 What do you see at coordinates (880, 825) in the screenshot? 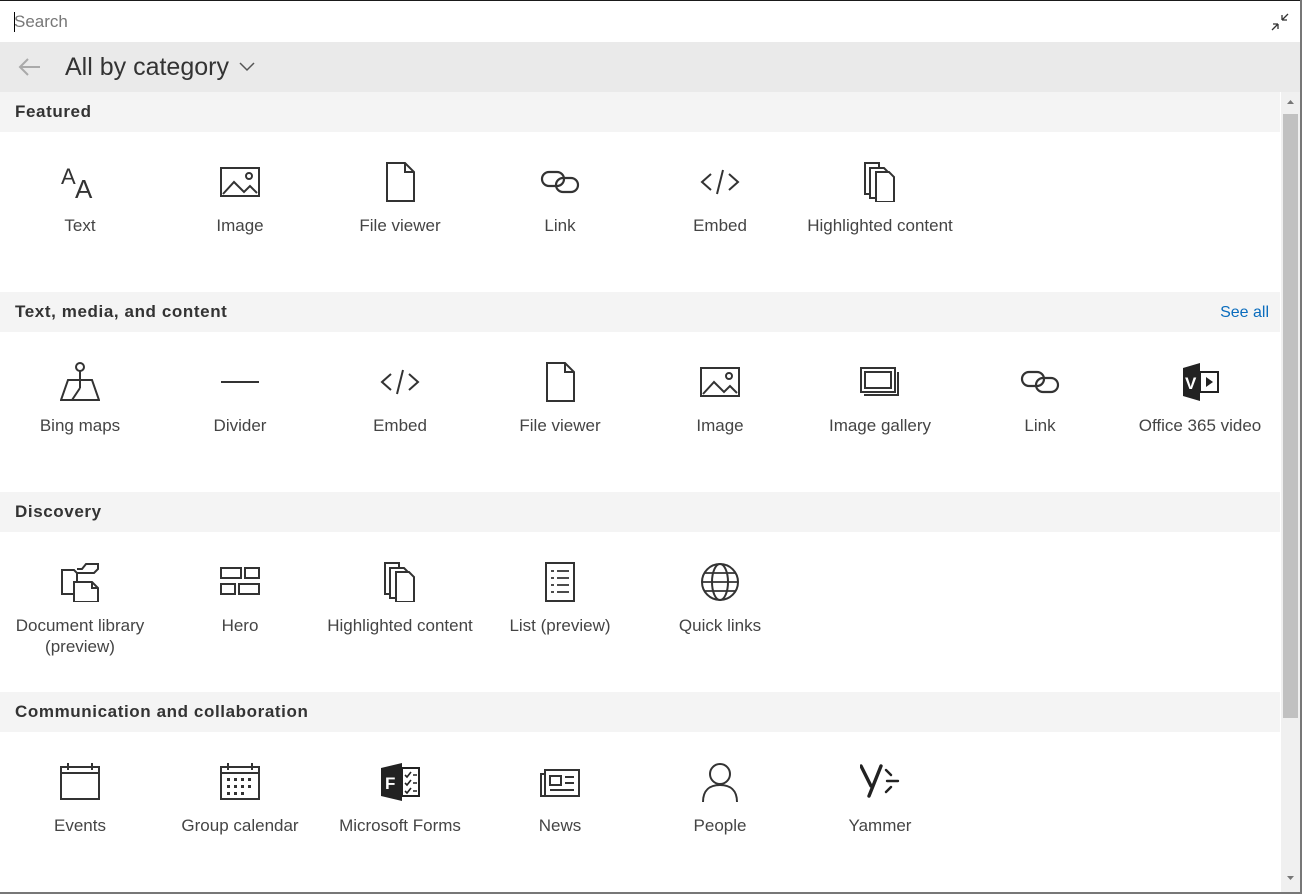
I see `tile-label: Yammer` at bounding box center [880, 825].